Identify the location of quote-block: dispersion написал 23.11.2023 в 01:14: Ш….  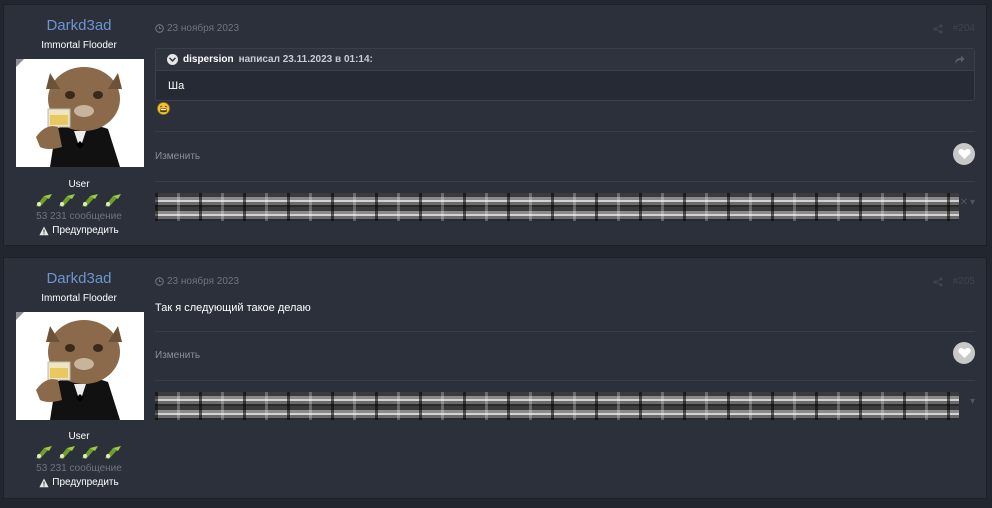
(565, 74).